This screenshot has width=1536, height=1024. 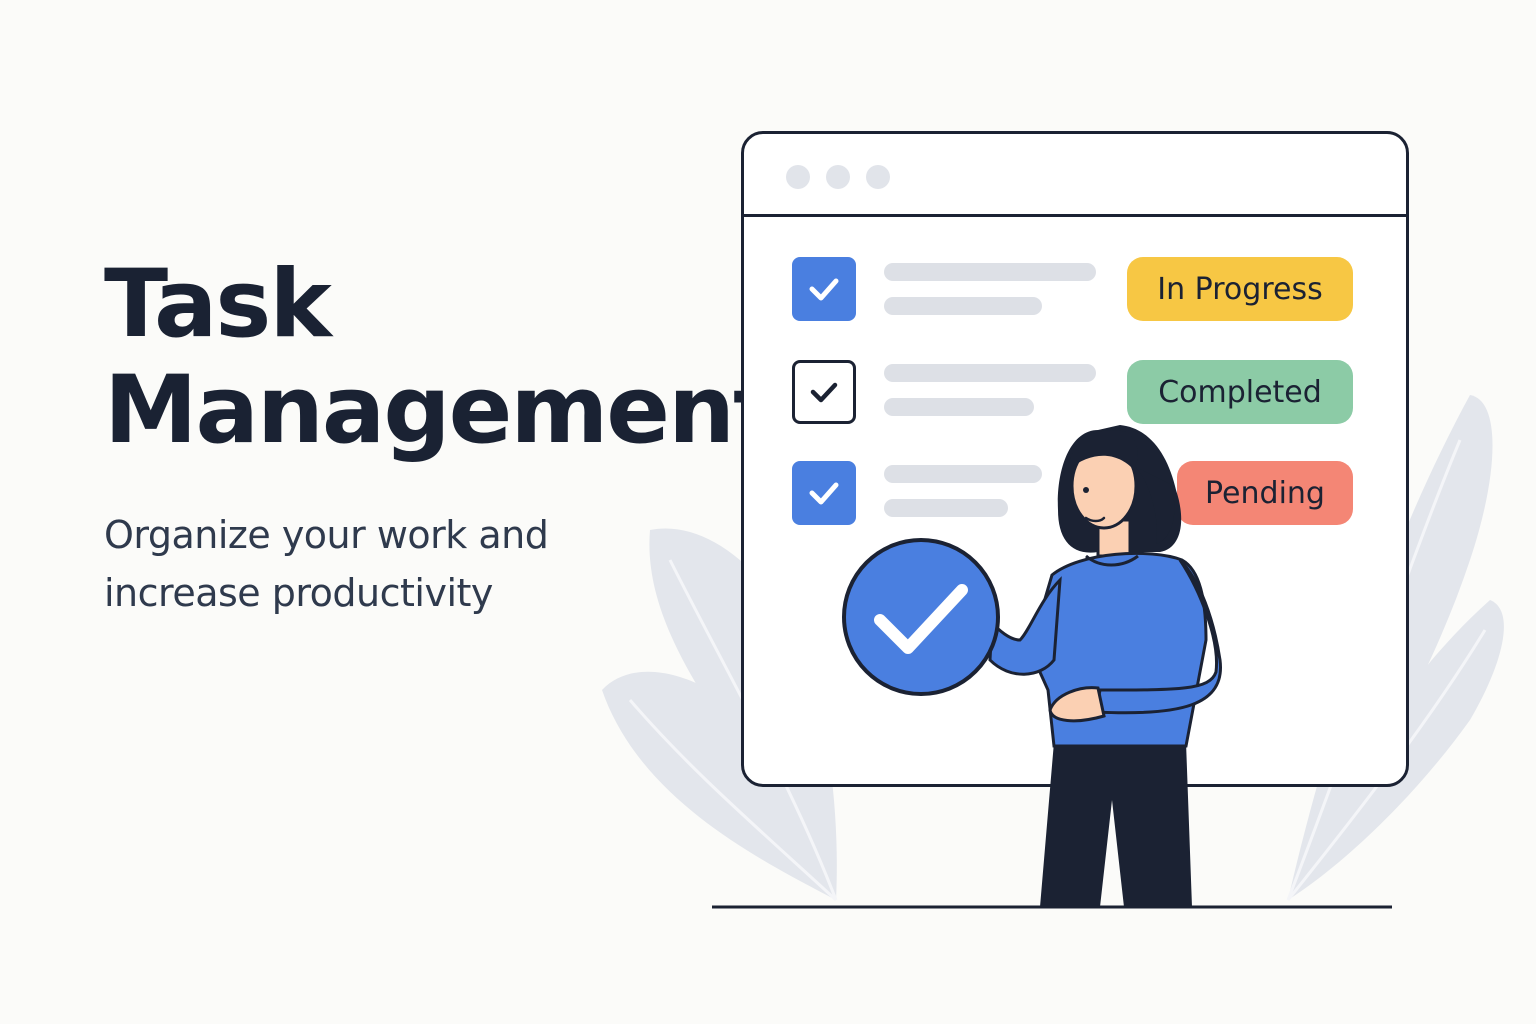 What do you see at coordinates (921, 617) in the screenshot?
I see `big-check-badge-icon` at bounding box center [921, 617].